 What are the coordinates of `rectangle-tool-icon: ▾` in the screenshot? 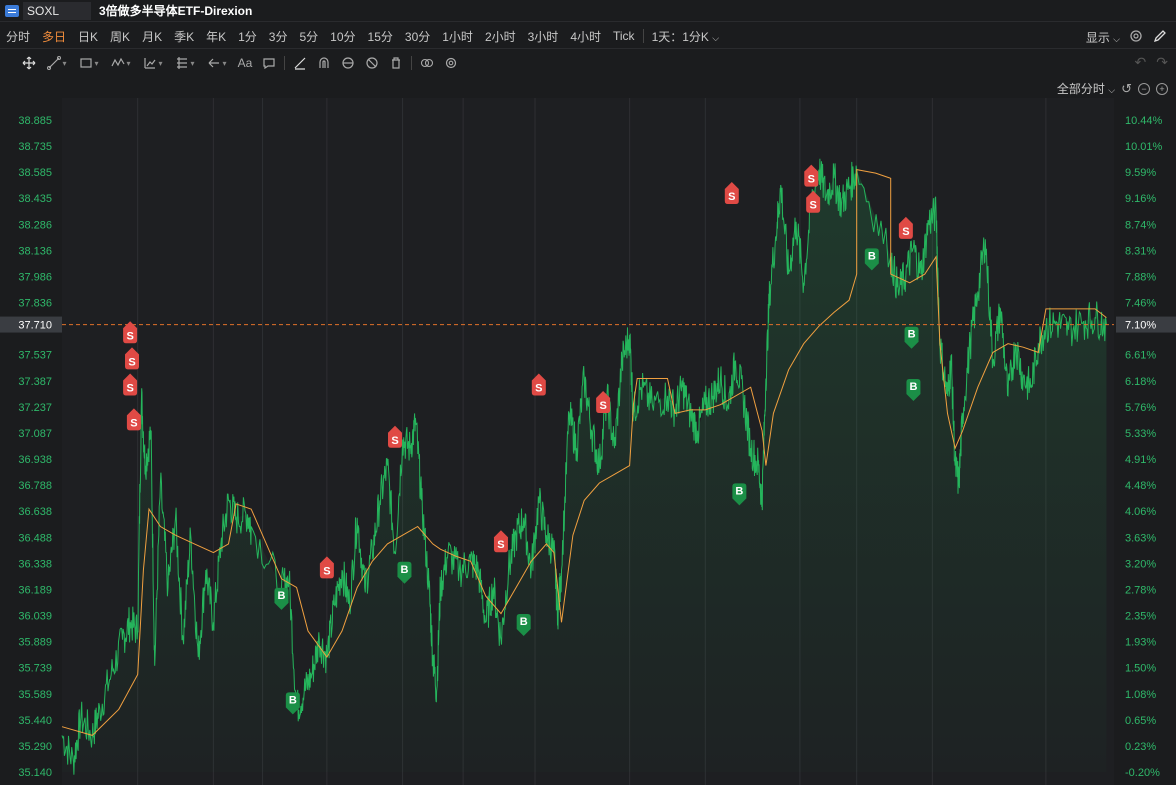 It's located at (89, 63).